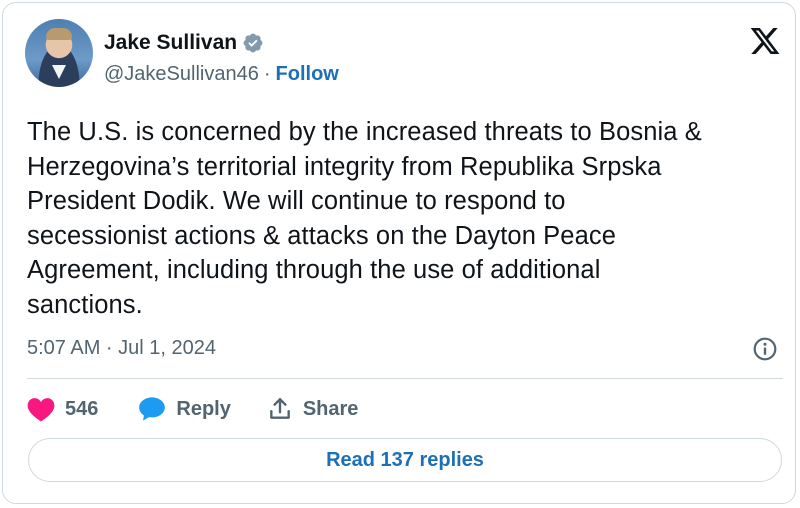  Describe the element at coordinates (82, 408) in the screenshot. I see `like-count: 546` at that location.